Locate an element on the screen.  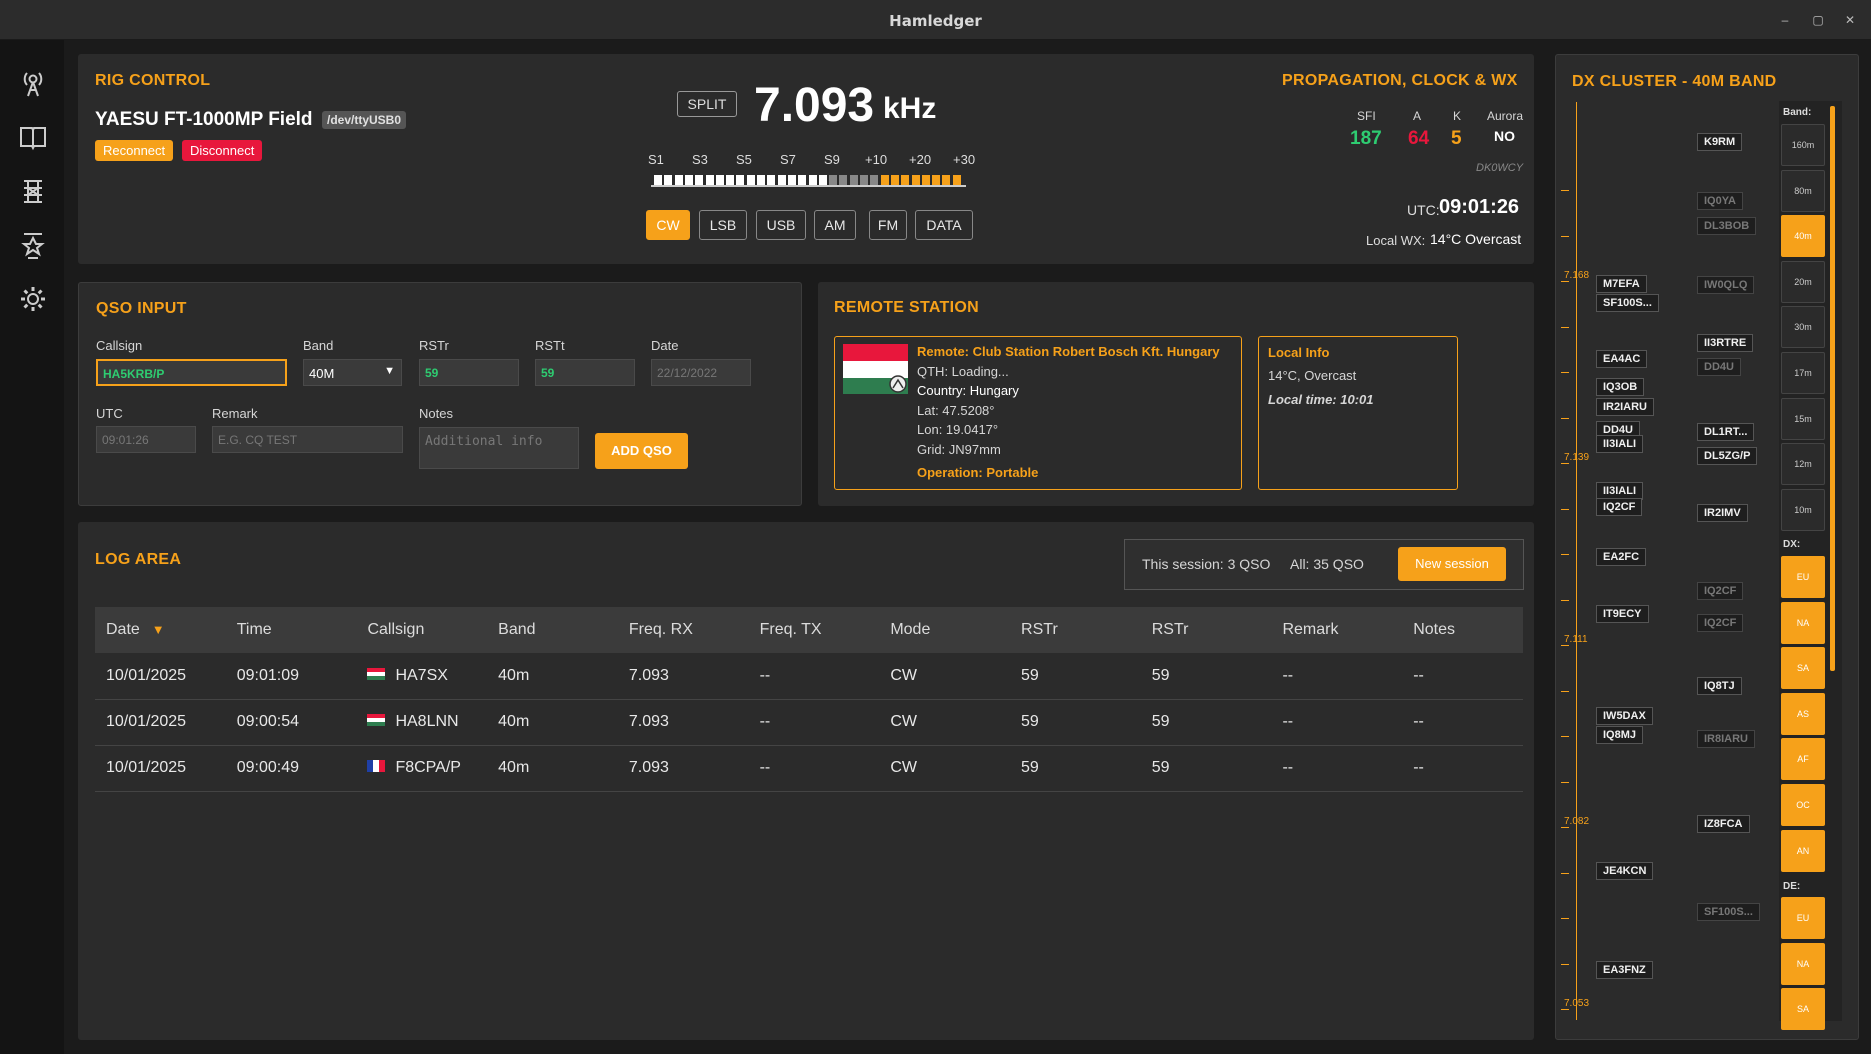
dx-spot: IR2IARU is located at coordinates (1625, 407).